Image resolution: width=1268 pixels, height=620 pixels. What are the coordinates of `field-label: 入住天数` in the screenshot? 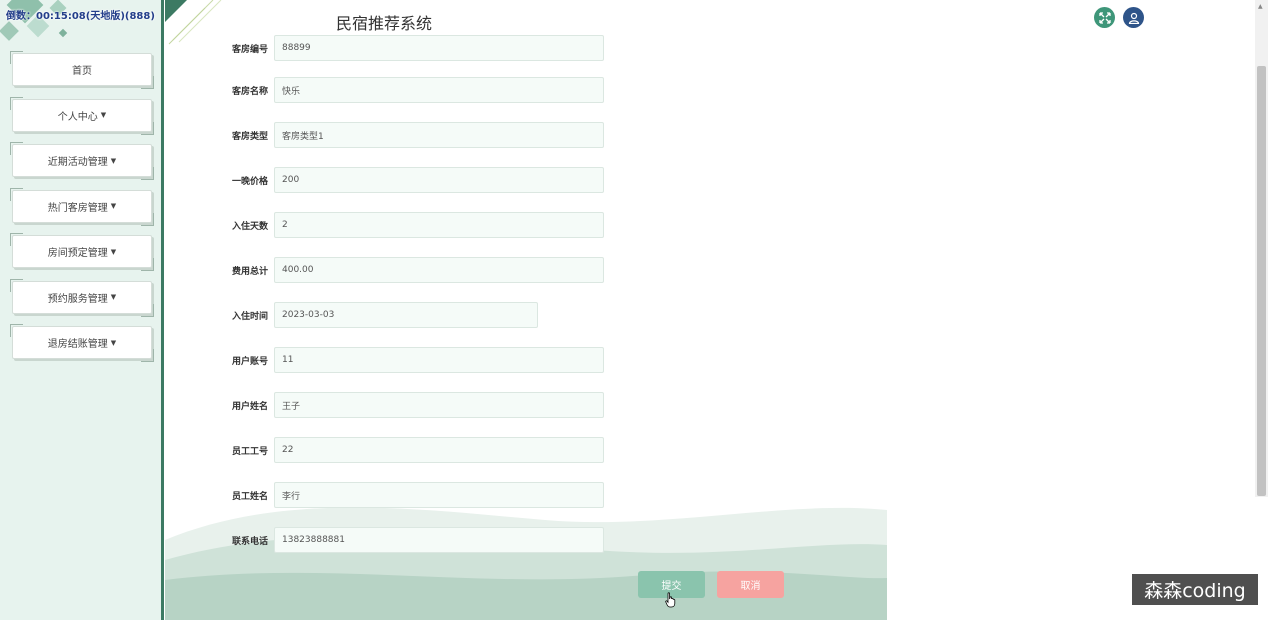 It's located at (249, 227).